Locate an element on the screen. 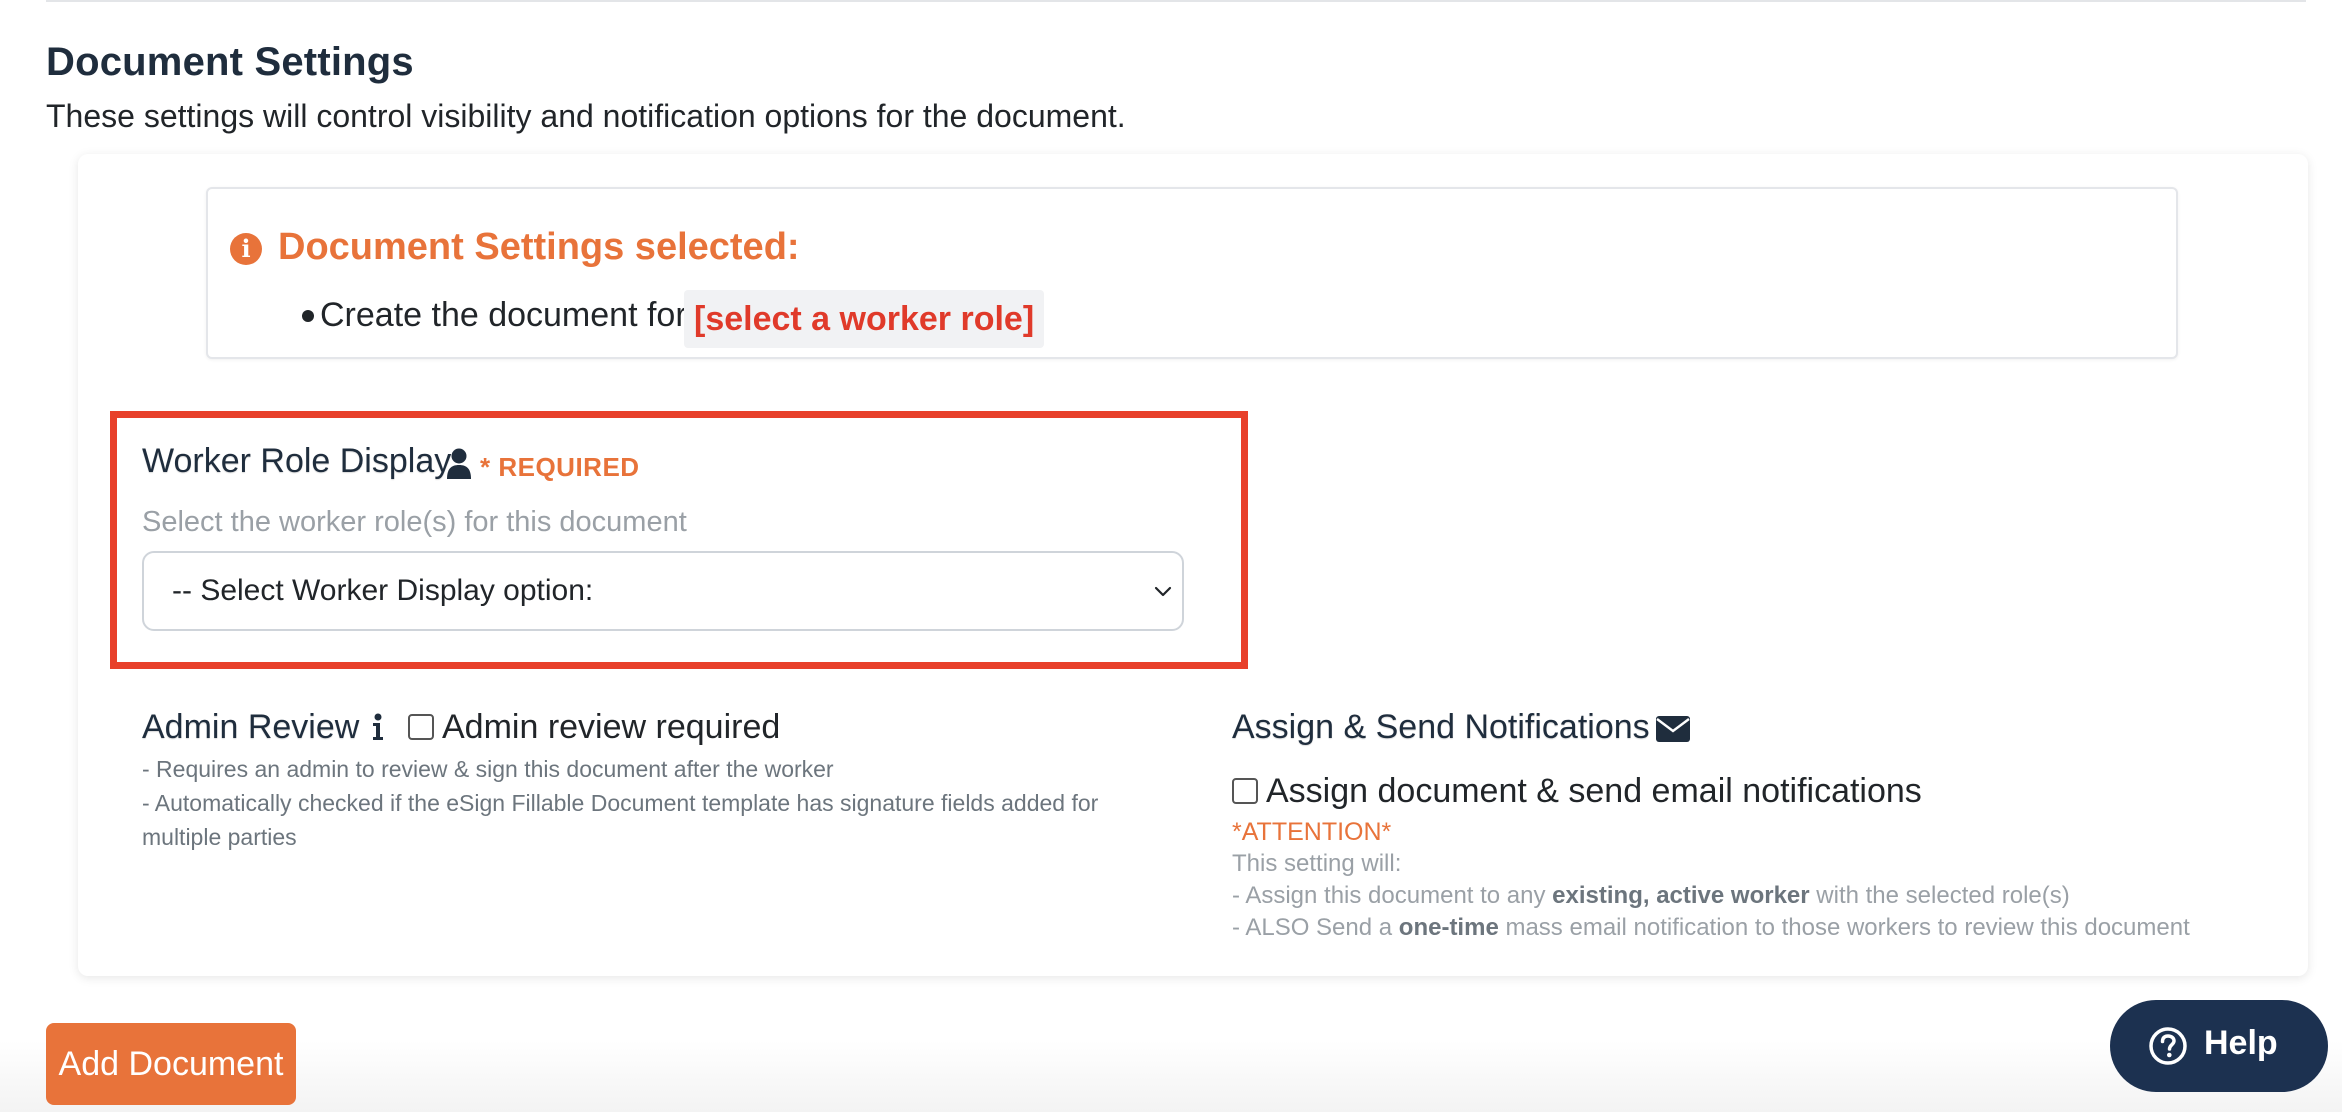 Image resolution: width=2342 pixels, height=1112 pixels. admin-review-title: Admin Review is located at coordinates (251, 727).